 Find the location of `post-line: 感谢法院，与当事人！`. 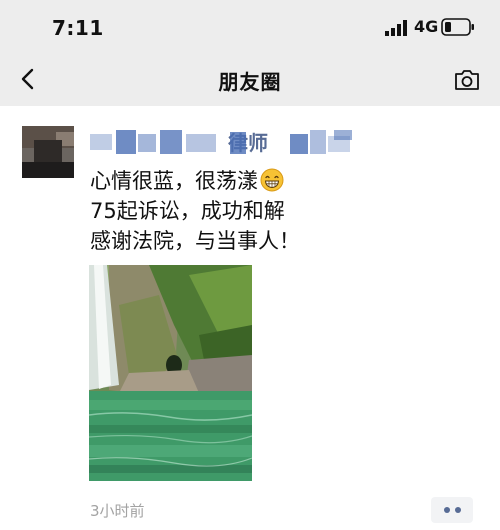

post-line: 感谢法院，与当事人！ is located at coordinates (195, 241).